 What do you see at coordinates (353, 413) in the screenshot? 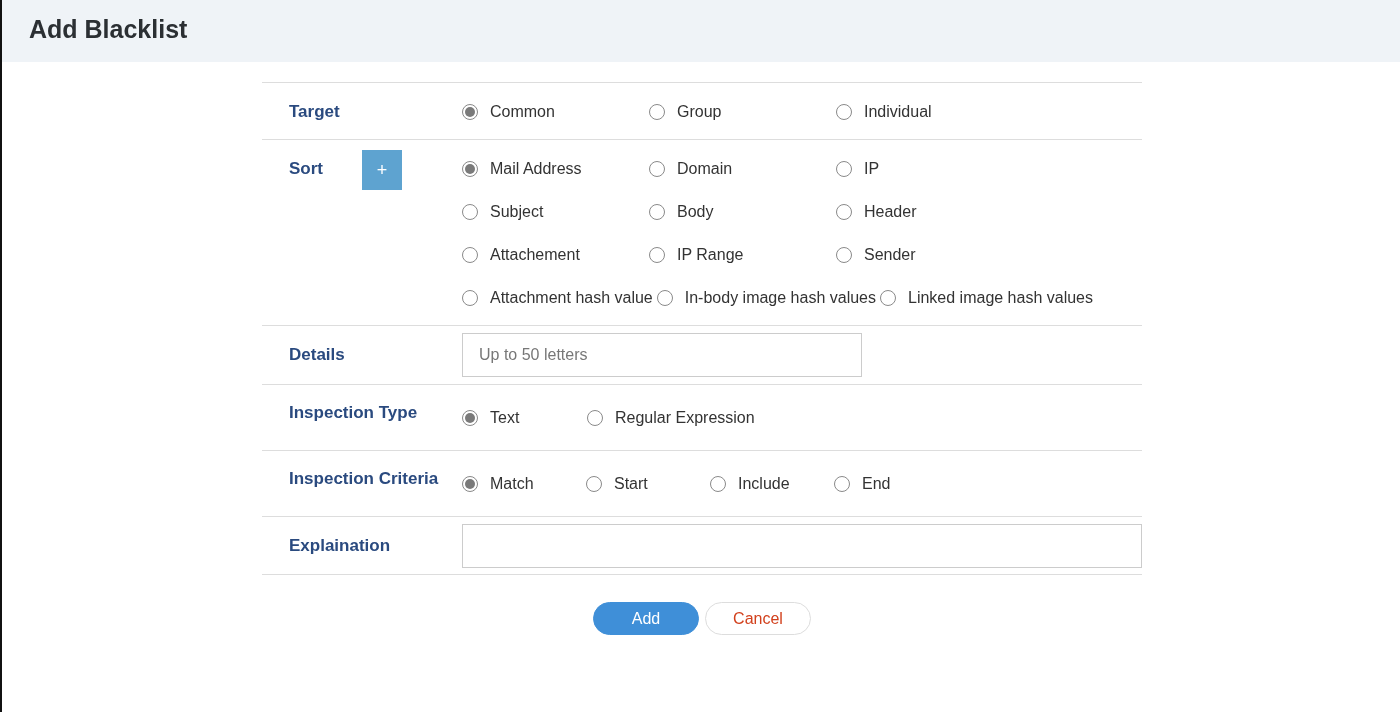
I see `field-label: Inspection Type` at bounding box center [353, 413].